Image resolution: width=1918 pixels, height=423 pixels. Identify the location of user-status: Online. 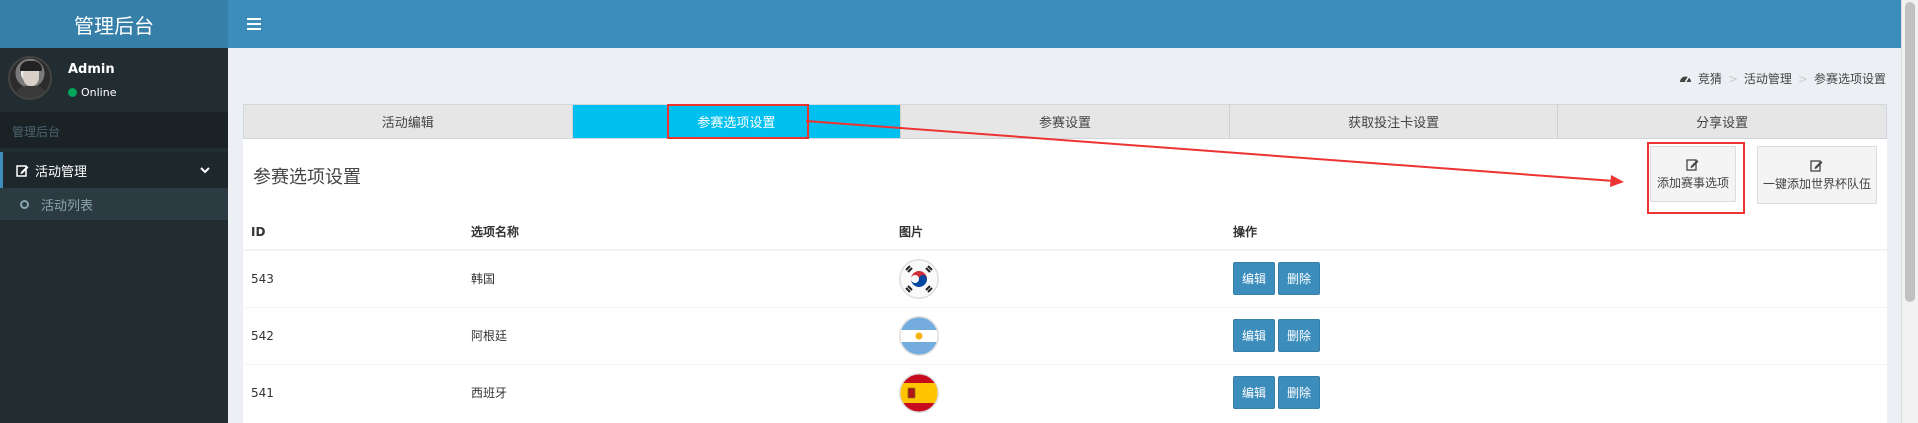
(92, 92).